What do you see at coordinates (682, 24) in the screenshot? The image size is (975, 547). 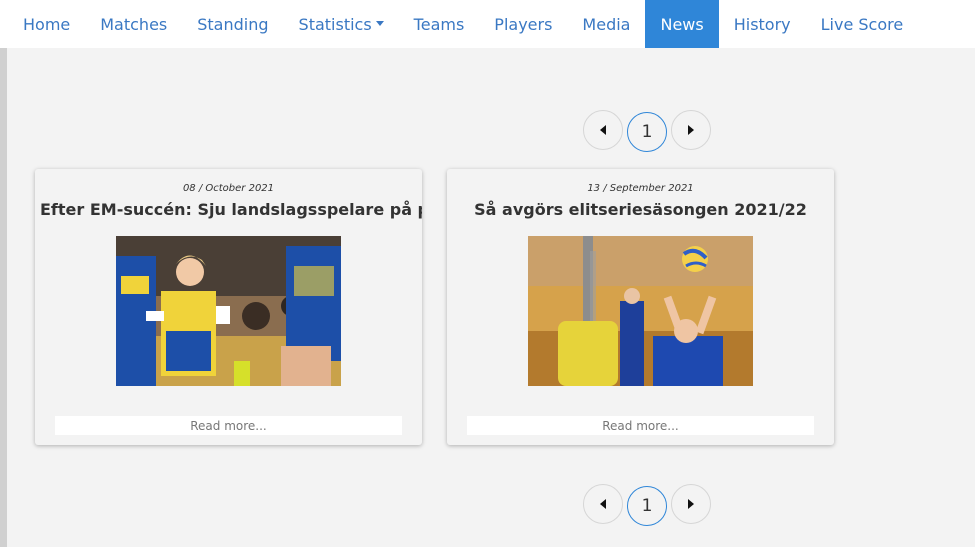 I see `nav-item-news: News` at bounding box center [682, 24].